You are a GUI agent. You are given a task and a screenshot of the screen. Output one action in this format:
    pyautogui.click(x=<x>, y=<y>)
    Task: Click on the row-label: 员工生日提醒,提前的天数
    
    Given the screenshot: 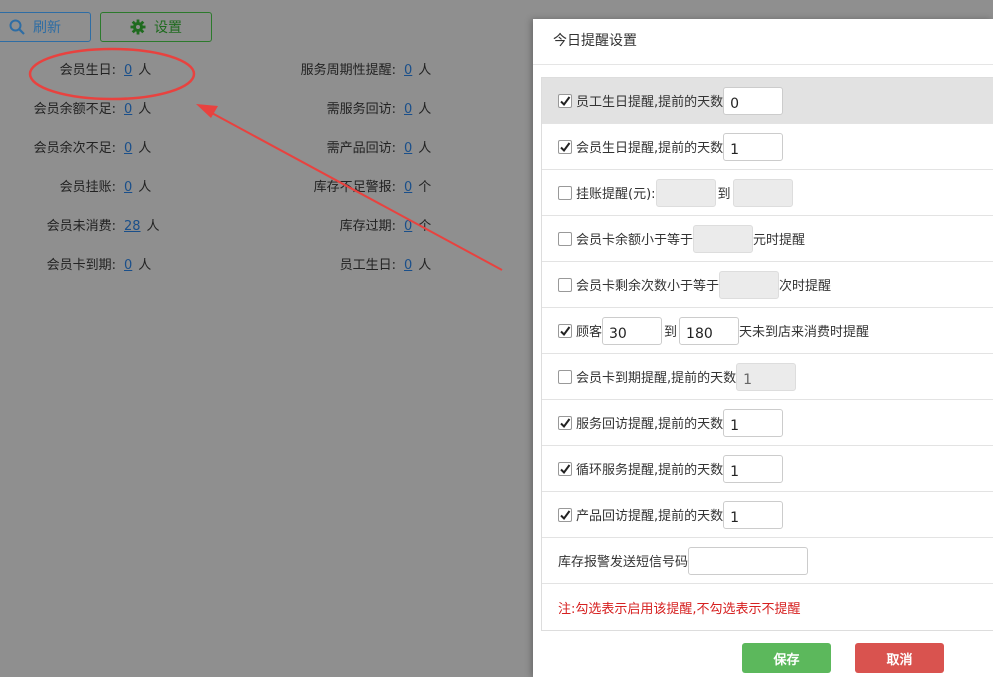 What is the action you would take?
    pyautogui.click(x=650, y=102)
    